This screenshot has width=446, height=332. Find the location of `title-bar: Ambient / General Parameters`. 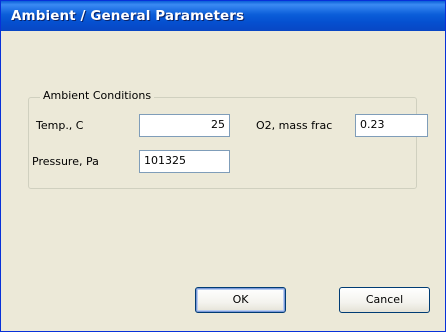

title-bar: Ambient / General Parameters is located at coordinates (223, 16).